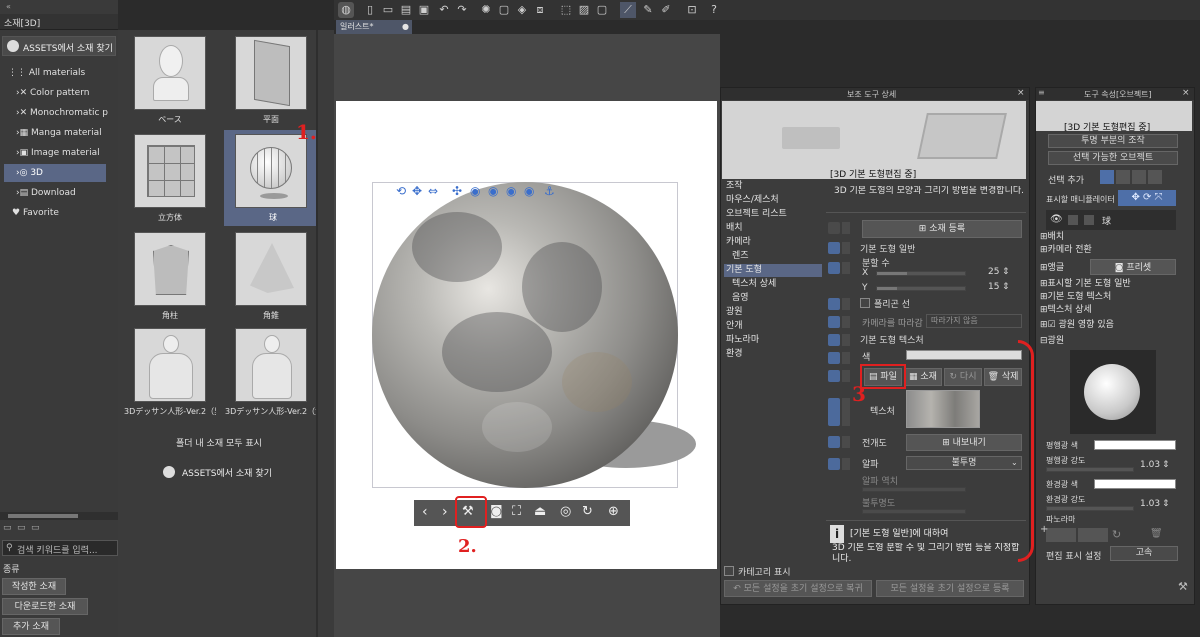  I want to click on fill-icon: ◈, so click(522, 10).